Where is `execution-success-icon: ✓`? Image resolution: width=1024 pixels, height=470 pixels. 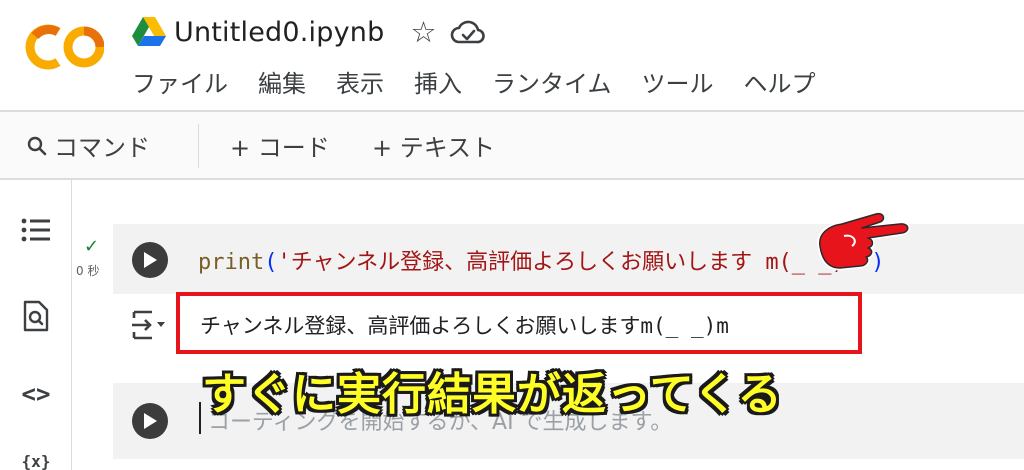
execution-success-icon: ✓ is located at coordinates (92, 246).